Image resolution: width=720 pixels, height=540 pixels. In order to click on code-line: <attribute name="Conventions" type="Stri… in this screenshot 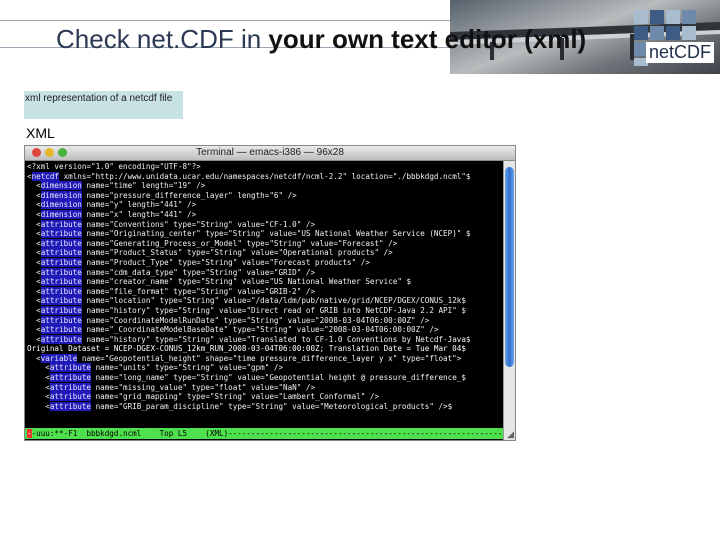, I will do `click(264, 224)`.